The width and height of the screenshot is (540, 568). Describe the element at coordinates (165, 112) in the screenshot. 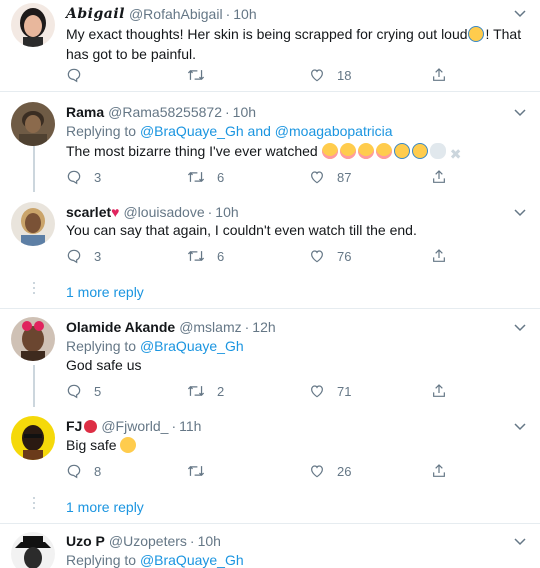

I see `user-handle: @Rama58255872` at that location.